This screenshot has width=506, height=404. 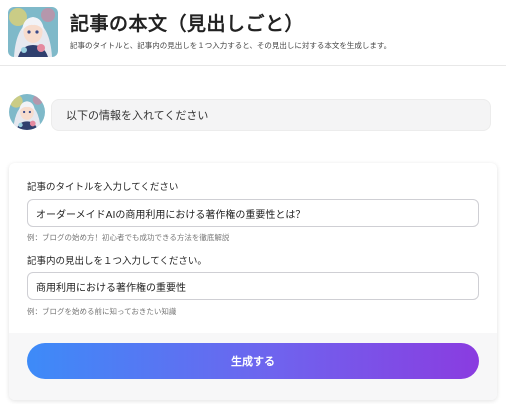 I want to click on article-heading-input, so click(x=253, y=286).